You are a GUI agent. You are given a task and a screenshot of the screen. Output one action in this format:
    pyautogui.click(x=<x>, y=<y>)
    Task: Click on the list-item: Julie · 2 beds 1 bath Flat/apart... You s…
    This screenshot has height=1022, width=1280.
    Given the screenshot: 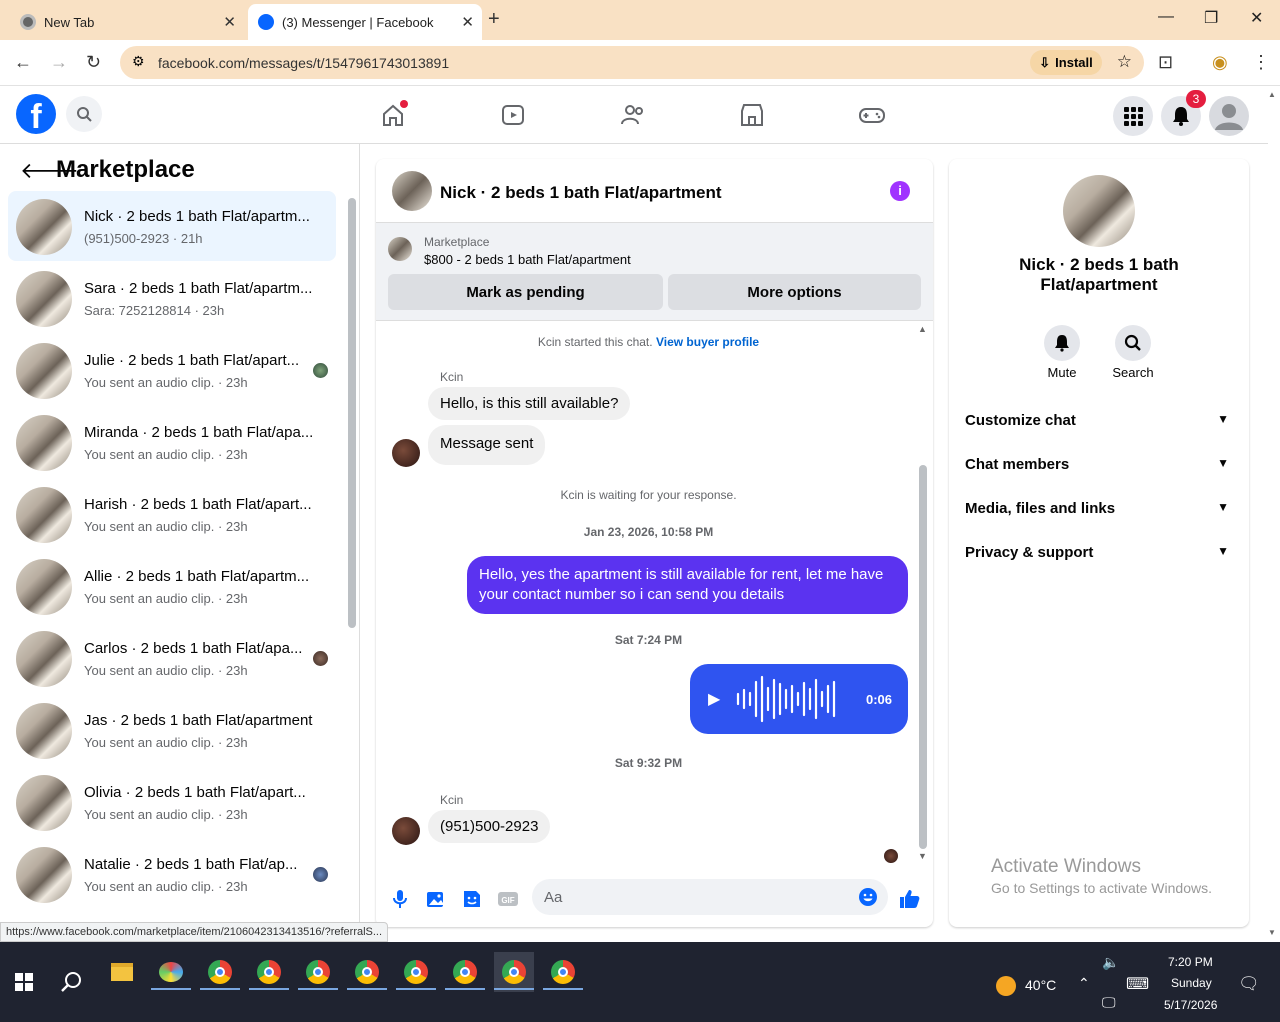 What is the action you would take?
    pyautogui.click(x=172, y=370)
    